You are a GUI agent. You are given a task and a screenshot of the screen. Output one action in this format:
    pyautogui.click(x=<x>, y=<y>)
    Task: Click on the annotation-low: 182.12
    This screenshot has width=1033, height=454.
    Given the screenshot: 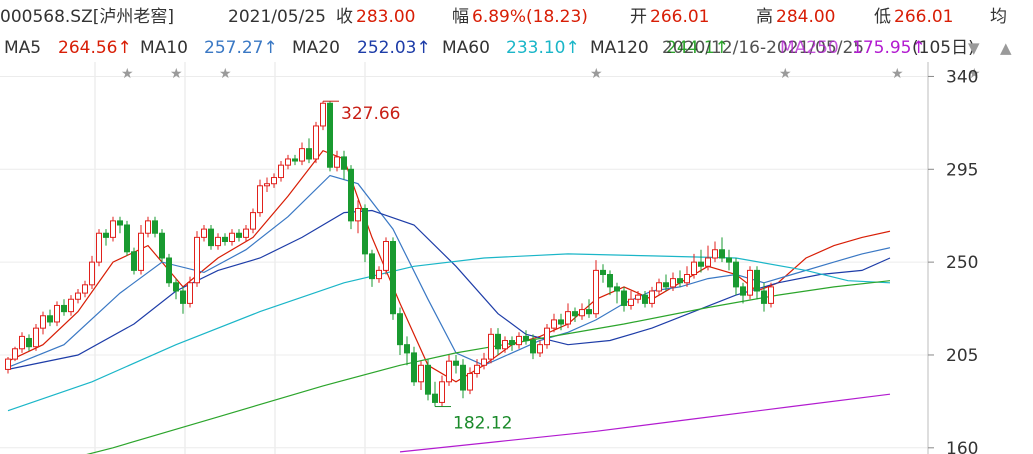 What is the action you would take?
    pyautogui.click(x=482, y=424)
    